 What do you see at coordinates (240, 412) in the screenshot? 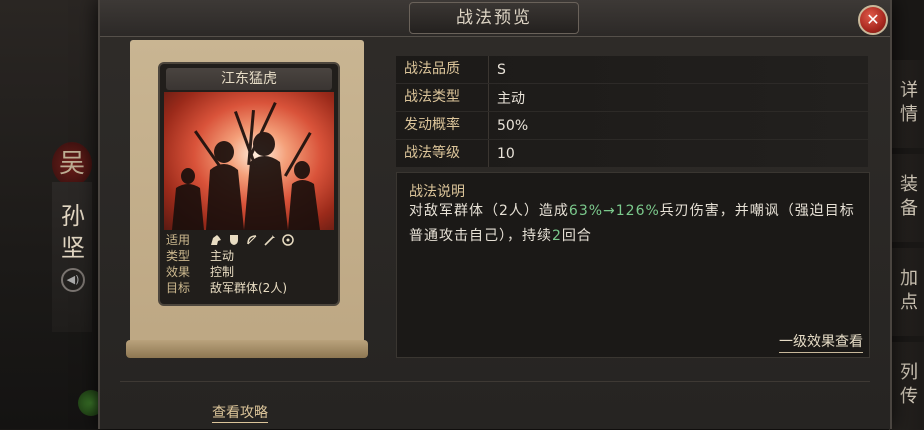
I see `view-guide-link: 查看攻略` at bounding box center [240, 412].